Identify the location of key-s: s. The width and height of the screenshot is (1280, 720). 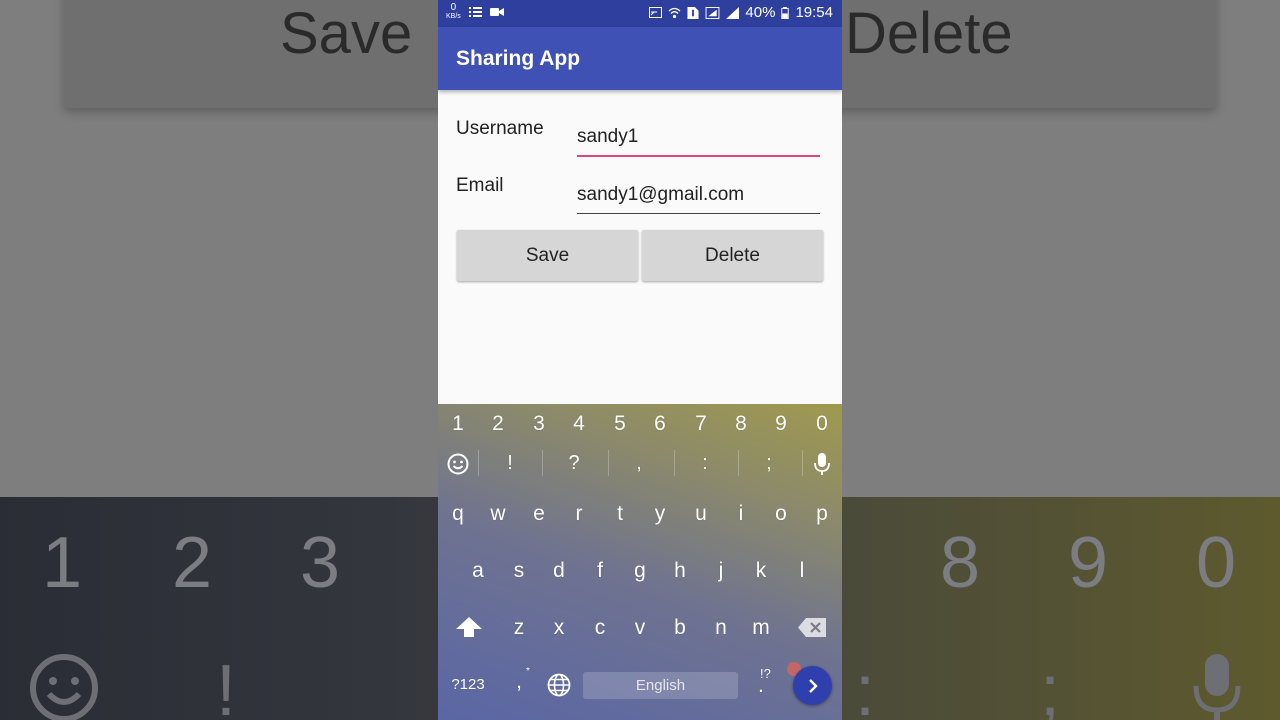
(519, 571).